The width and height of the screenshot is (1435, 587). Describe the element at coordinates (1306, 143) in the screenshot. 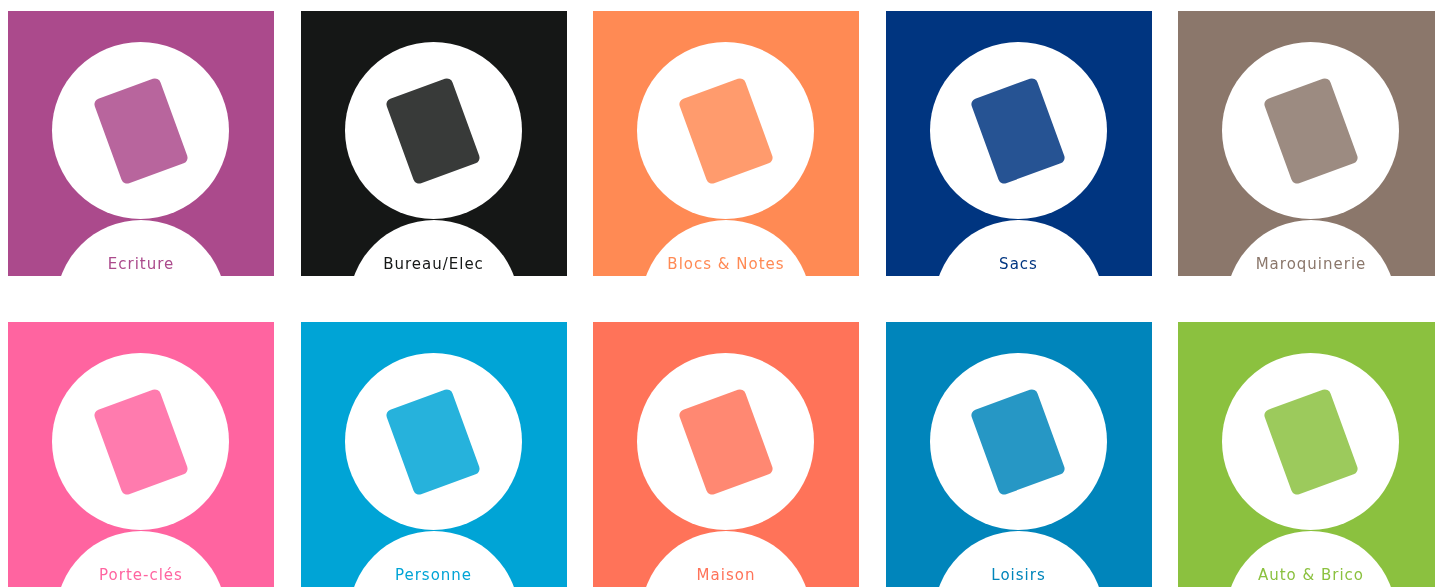

I see `category-tile: Maroquinerie` at that location.